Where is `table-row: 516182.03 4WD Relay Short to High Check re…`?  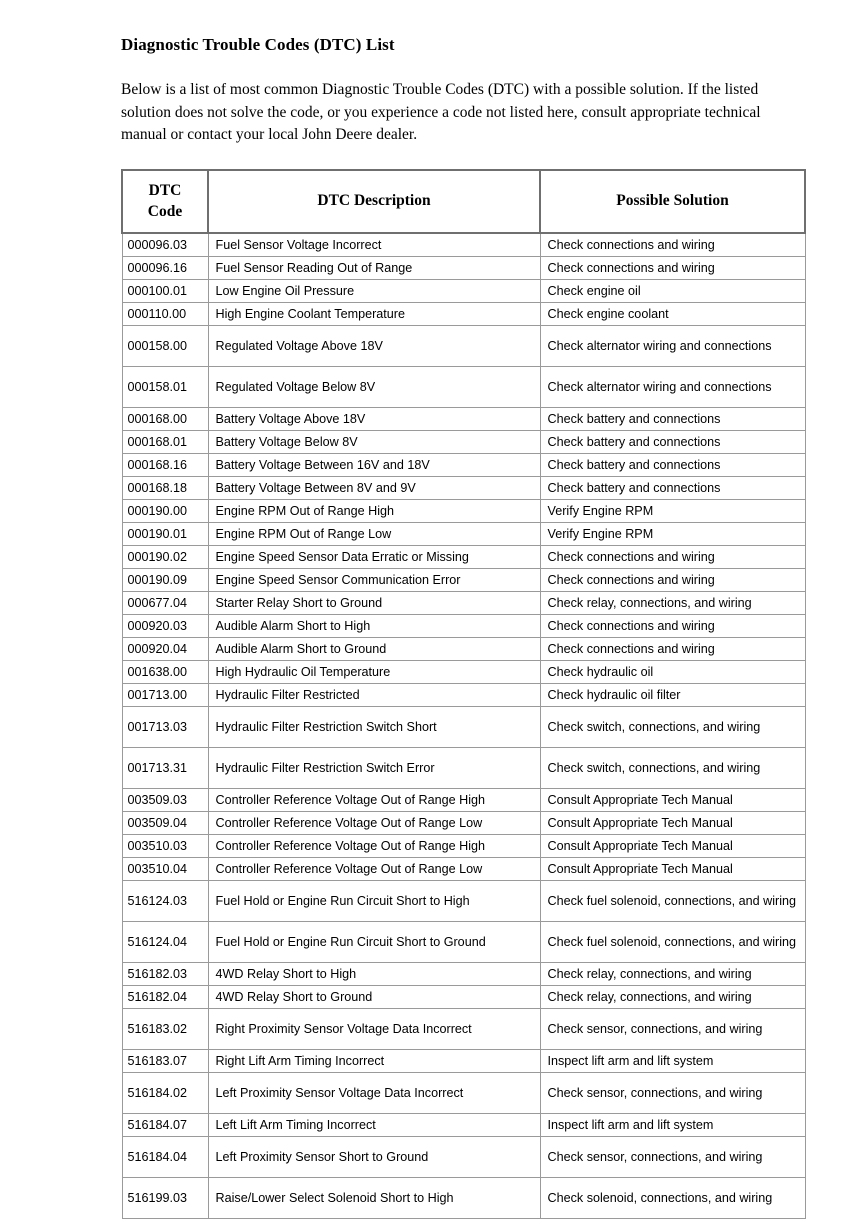 table-row: 516182.03 4WD Relay Short to High Check re… is located at coordinates (463, 973).